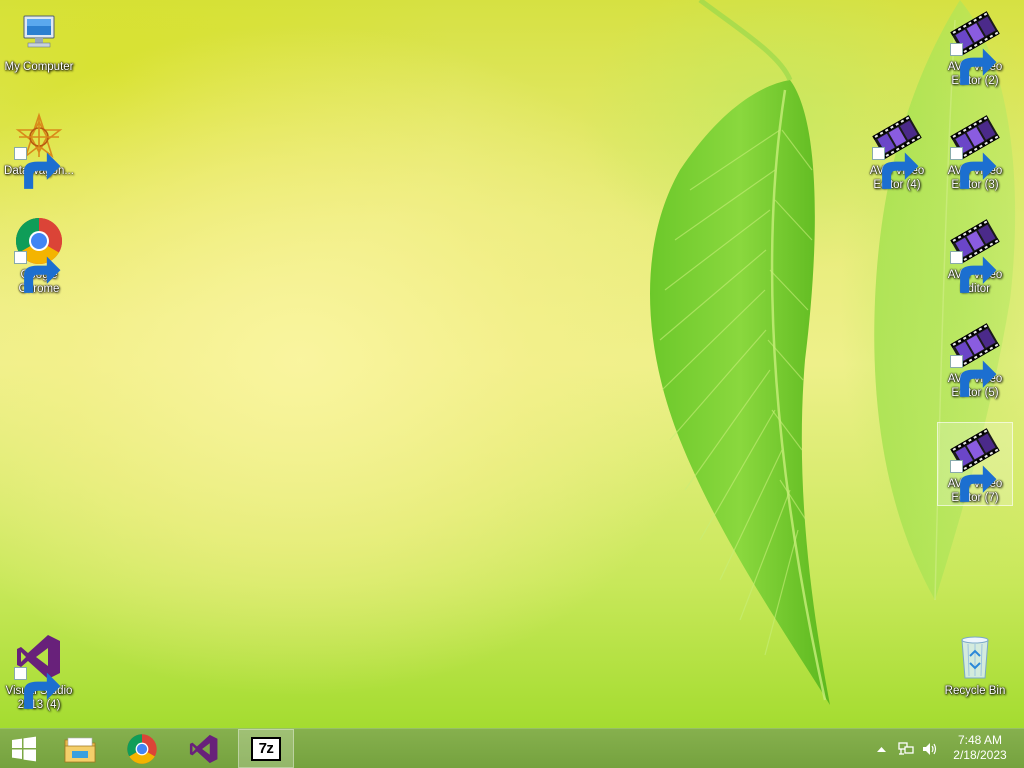 The image size is (1024, 768). I want to click on volume-tray-button, so click(930, 748).